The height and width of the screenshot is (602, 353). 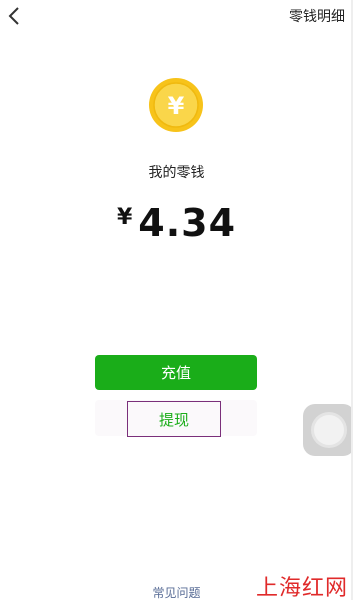 I want to click on change-details-link: 零钱明细, so click(x=317, y=16).